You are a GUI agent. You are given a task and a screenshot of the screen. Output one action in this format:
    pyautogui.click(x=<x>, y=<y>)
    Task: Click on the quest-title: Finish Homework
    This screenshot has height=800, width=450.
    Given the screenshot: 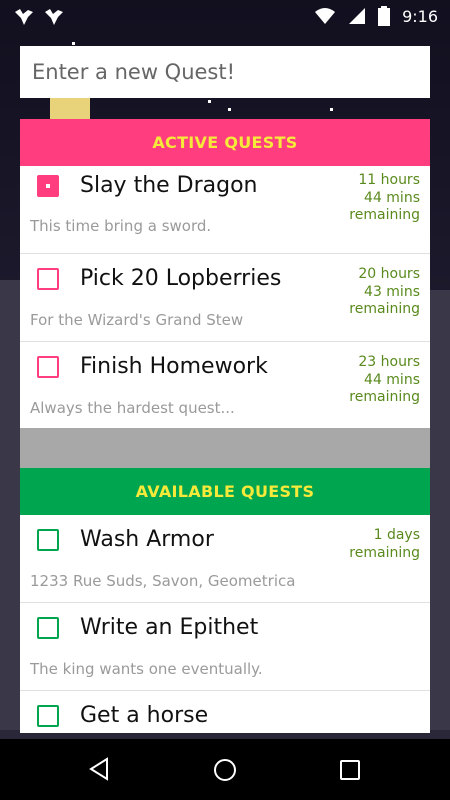 What is the action you would take?
    pyautogui.click(x=174, y=366)
    